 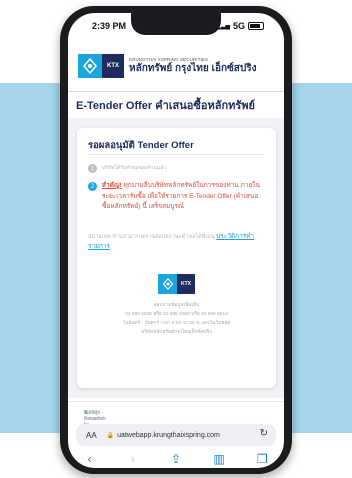 What do you see at coordinates (193, 69) in the screenshot?
I see `brand-name-th: หลักทรัพย์ กรุงไทย เอ็กซ์สปริง` at bounding box center [193, 69].